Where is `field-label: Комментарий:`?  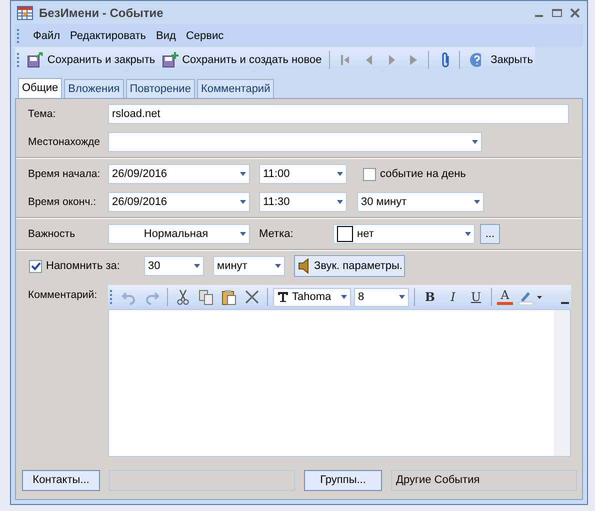
field-label: Комментарий: is located at coordinates (63, 295).